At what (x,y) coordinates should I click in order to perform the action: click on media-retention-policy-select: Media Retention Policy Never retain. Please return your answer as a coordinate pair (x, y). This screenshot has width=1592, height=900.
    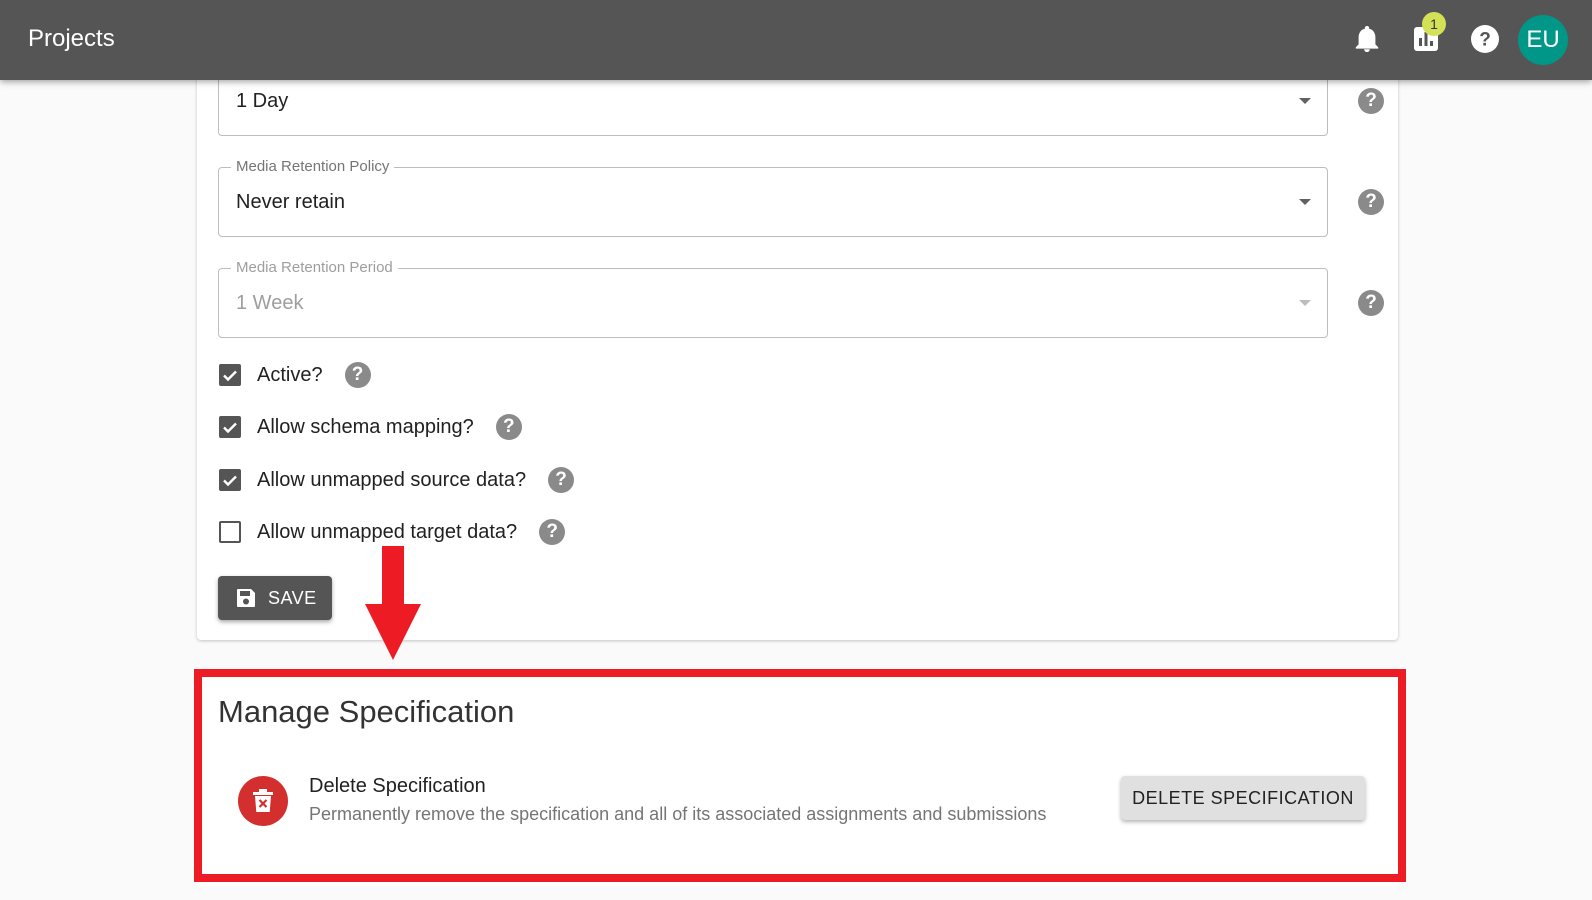
    Looking at the image, I should click on (773, 197).